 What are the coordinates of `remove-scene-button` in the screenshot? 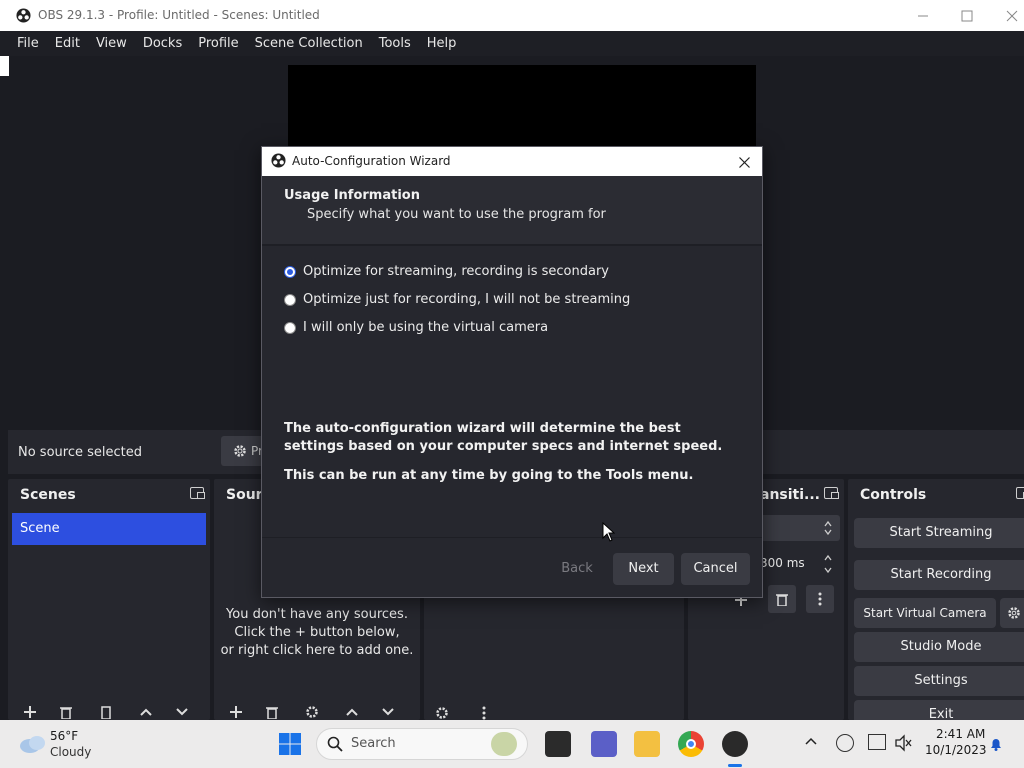 It's located at (66, 712).